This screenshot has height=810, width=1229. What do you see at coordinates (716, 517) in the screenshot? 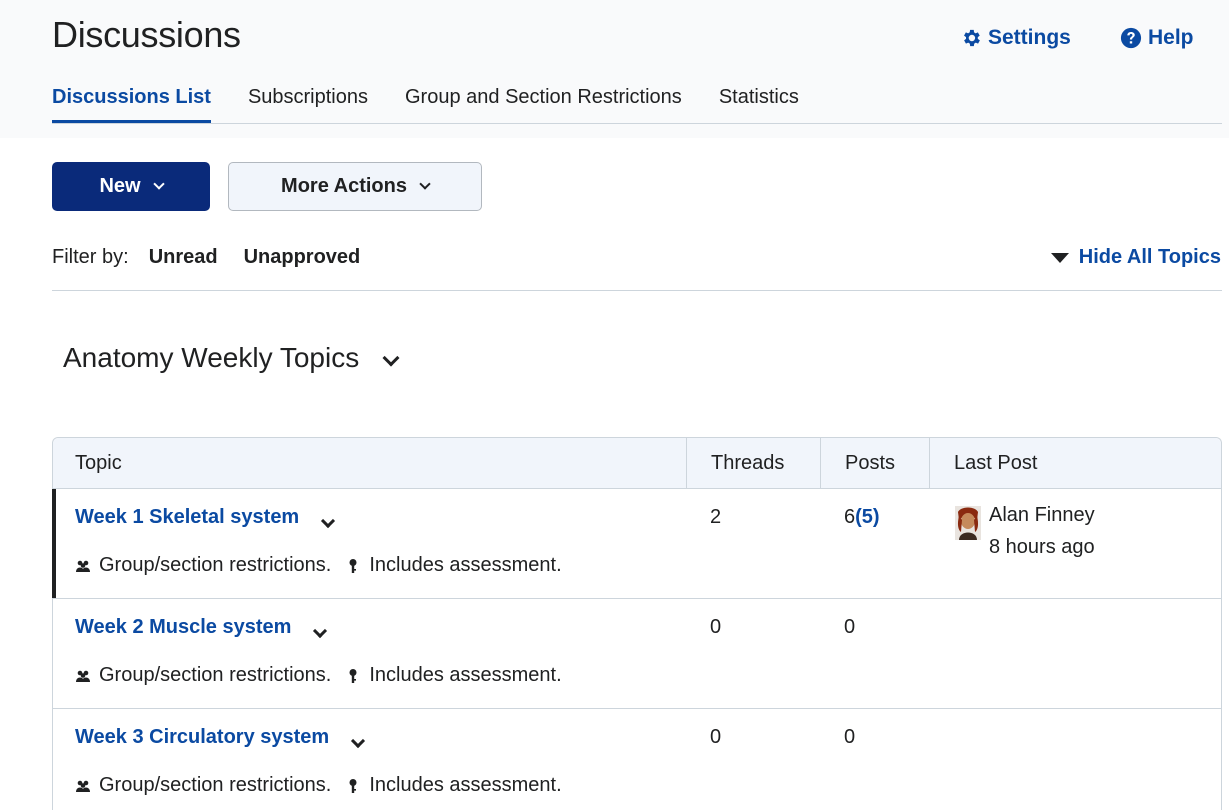
I see `threads-count: 2` at bounding box center [716, 517].